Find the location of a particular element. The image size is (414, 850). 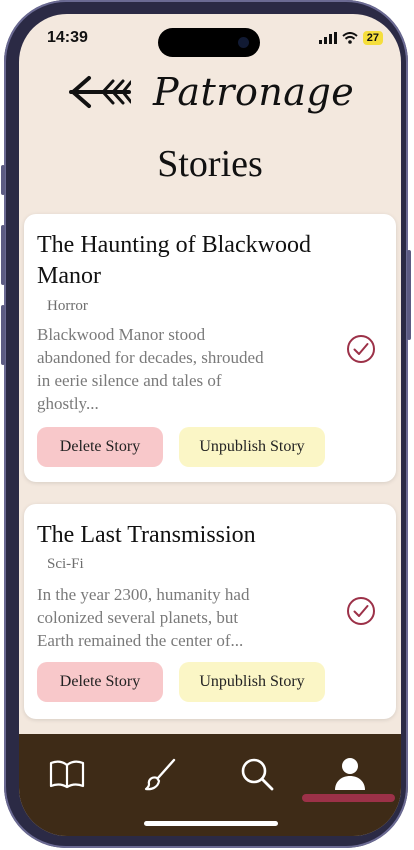

wifi-icon is located at coordinates (350, 38).